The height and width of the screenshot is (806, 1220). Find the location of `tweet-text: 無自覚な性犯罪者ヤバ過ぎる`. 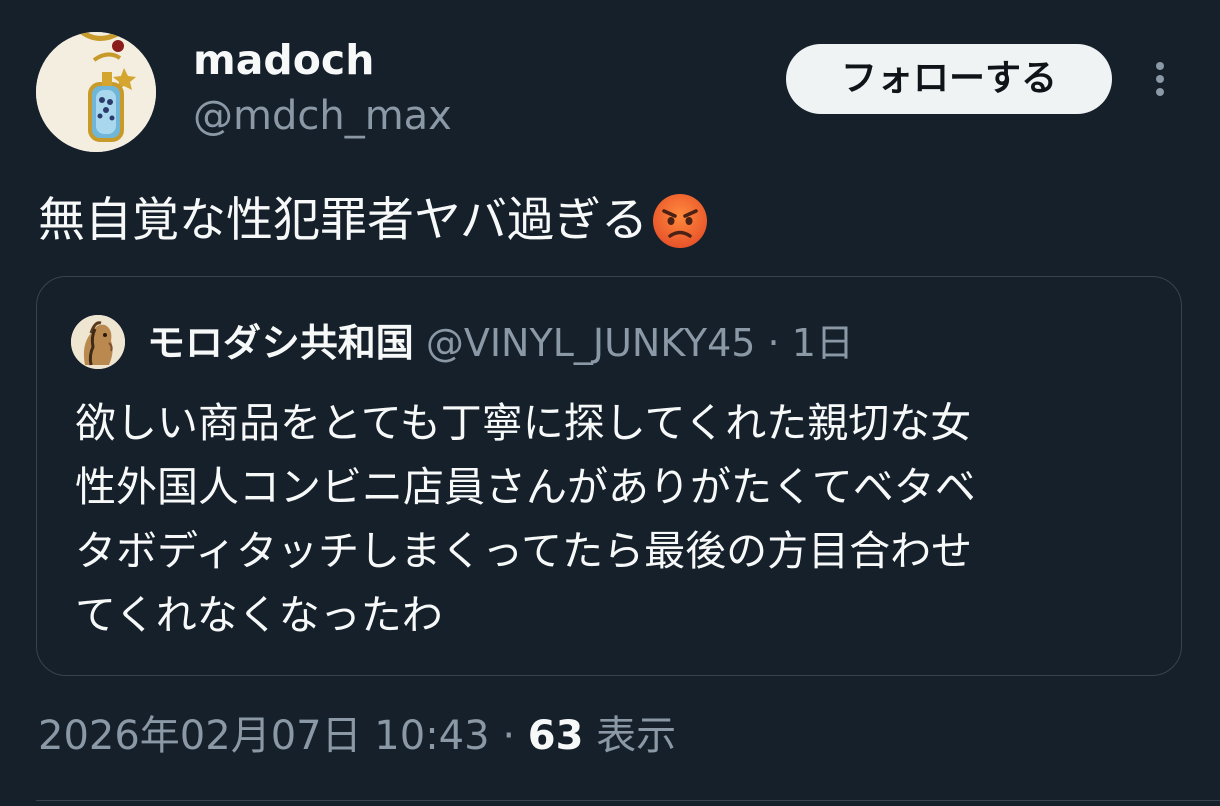

tweet-text: 無自覚な性犯罪者ヤバ過ぎる is located at coordinates (343, 220).